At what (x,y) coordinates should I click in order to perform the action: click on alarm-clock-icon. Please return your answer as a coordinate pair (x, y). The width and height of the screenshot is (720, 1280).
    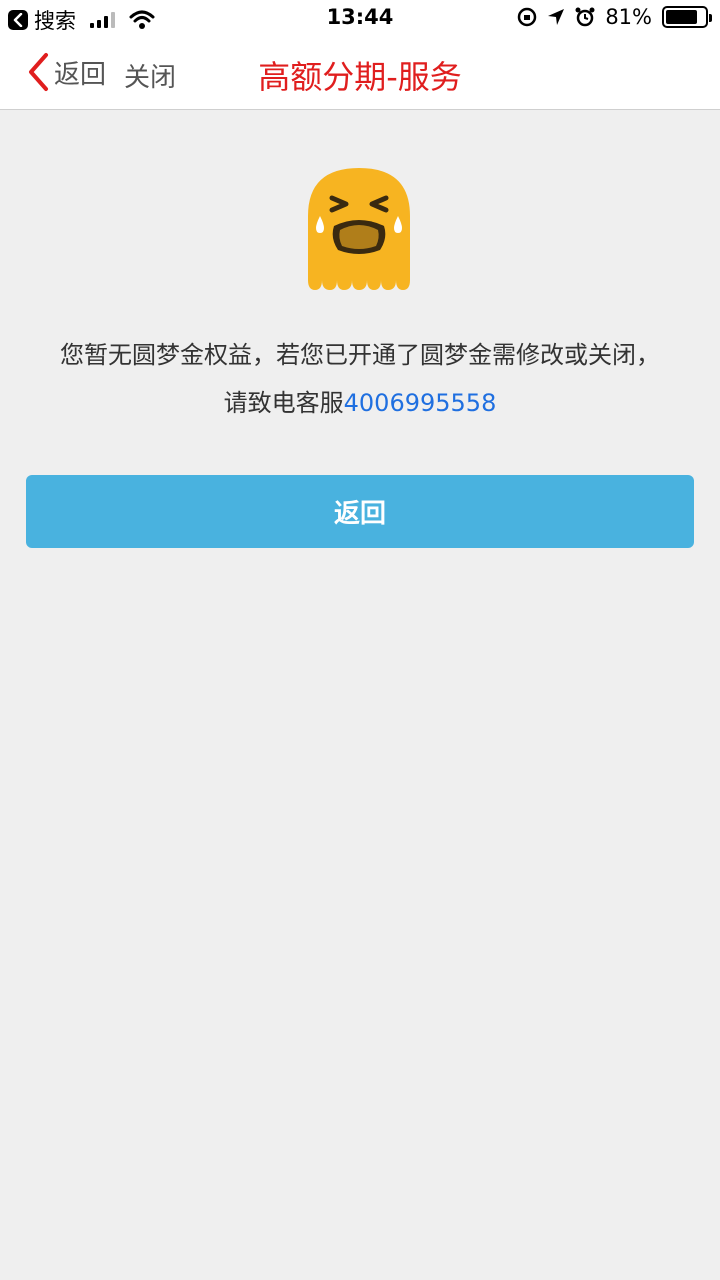
    Looking at the image, I should click on (585, 17).